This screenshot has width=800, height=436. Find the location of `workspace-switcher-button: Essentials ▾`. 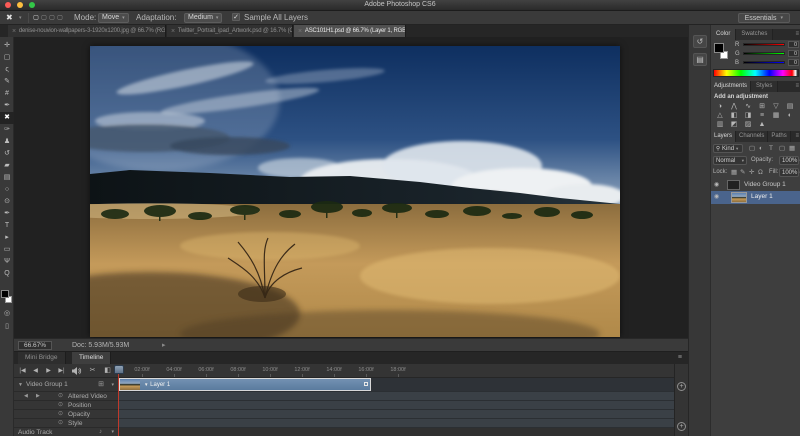

workspace-switcher-button: Essentials ▾ is located at coordinates (763, 18).